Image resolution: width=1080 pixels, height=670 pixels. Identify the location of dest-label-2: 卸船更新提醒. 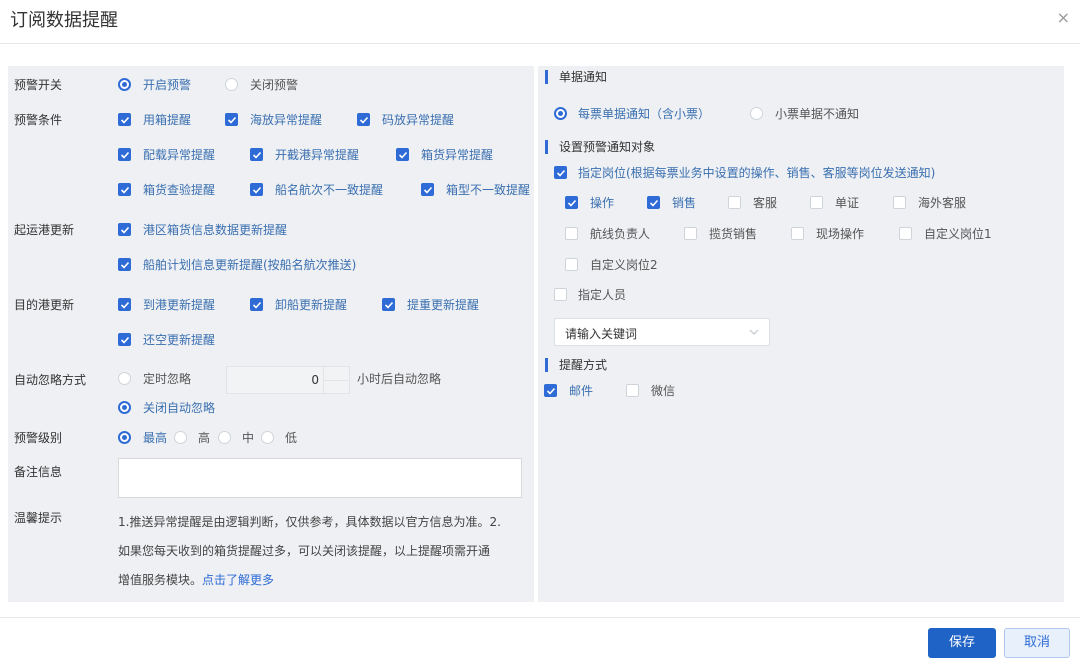
(311, 305).